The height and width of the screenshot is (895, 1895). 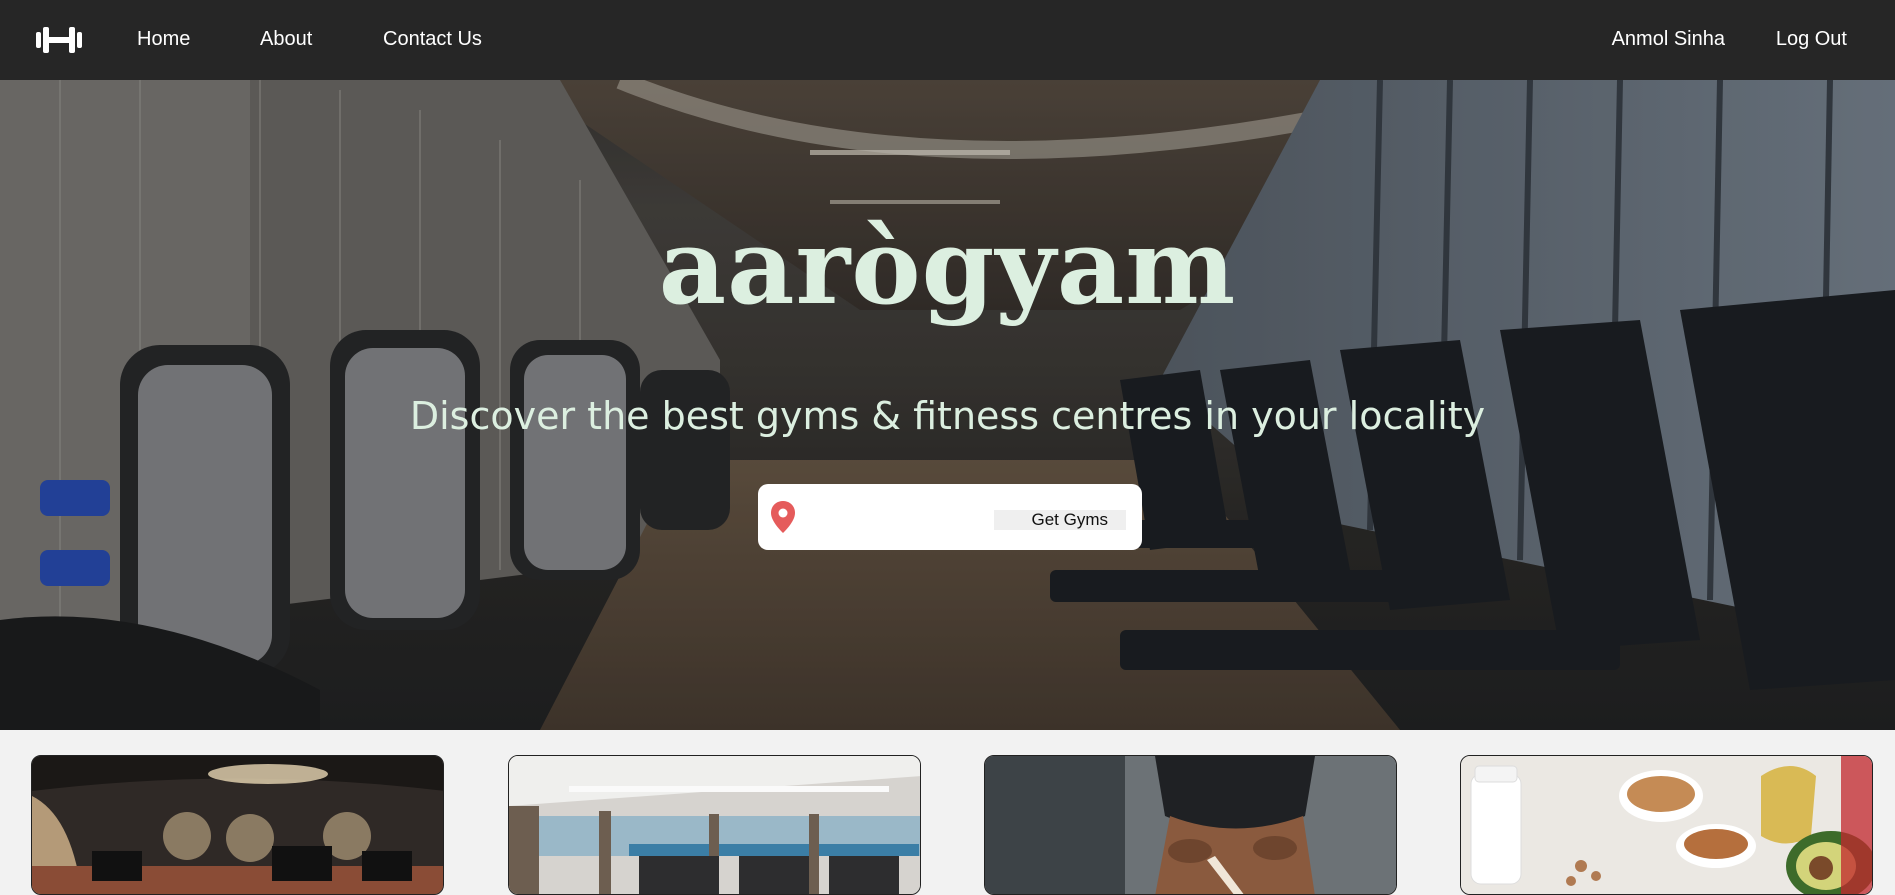 What do you see at coordinates (163, 39) in the screenshot?
I see `nav-home-link: Home` at bounding box center [163, 39].